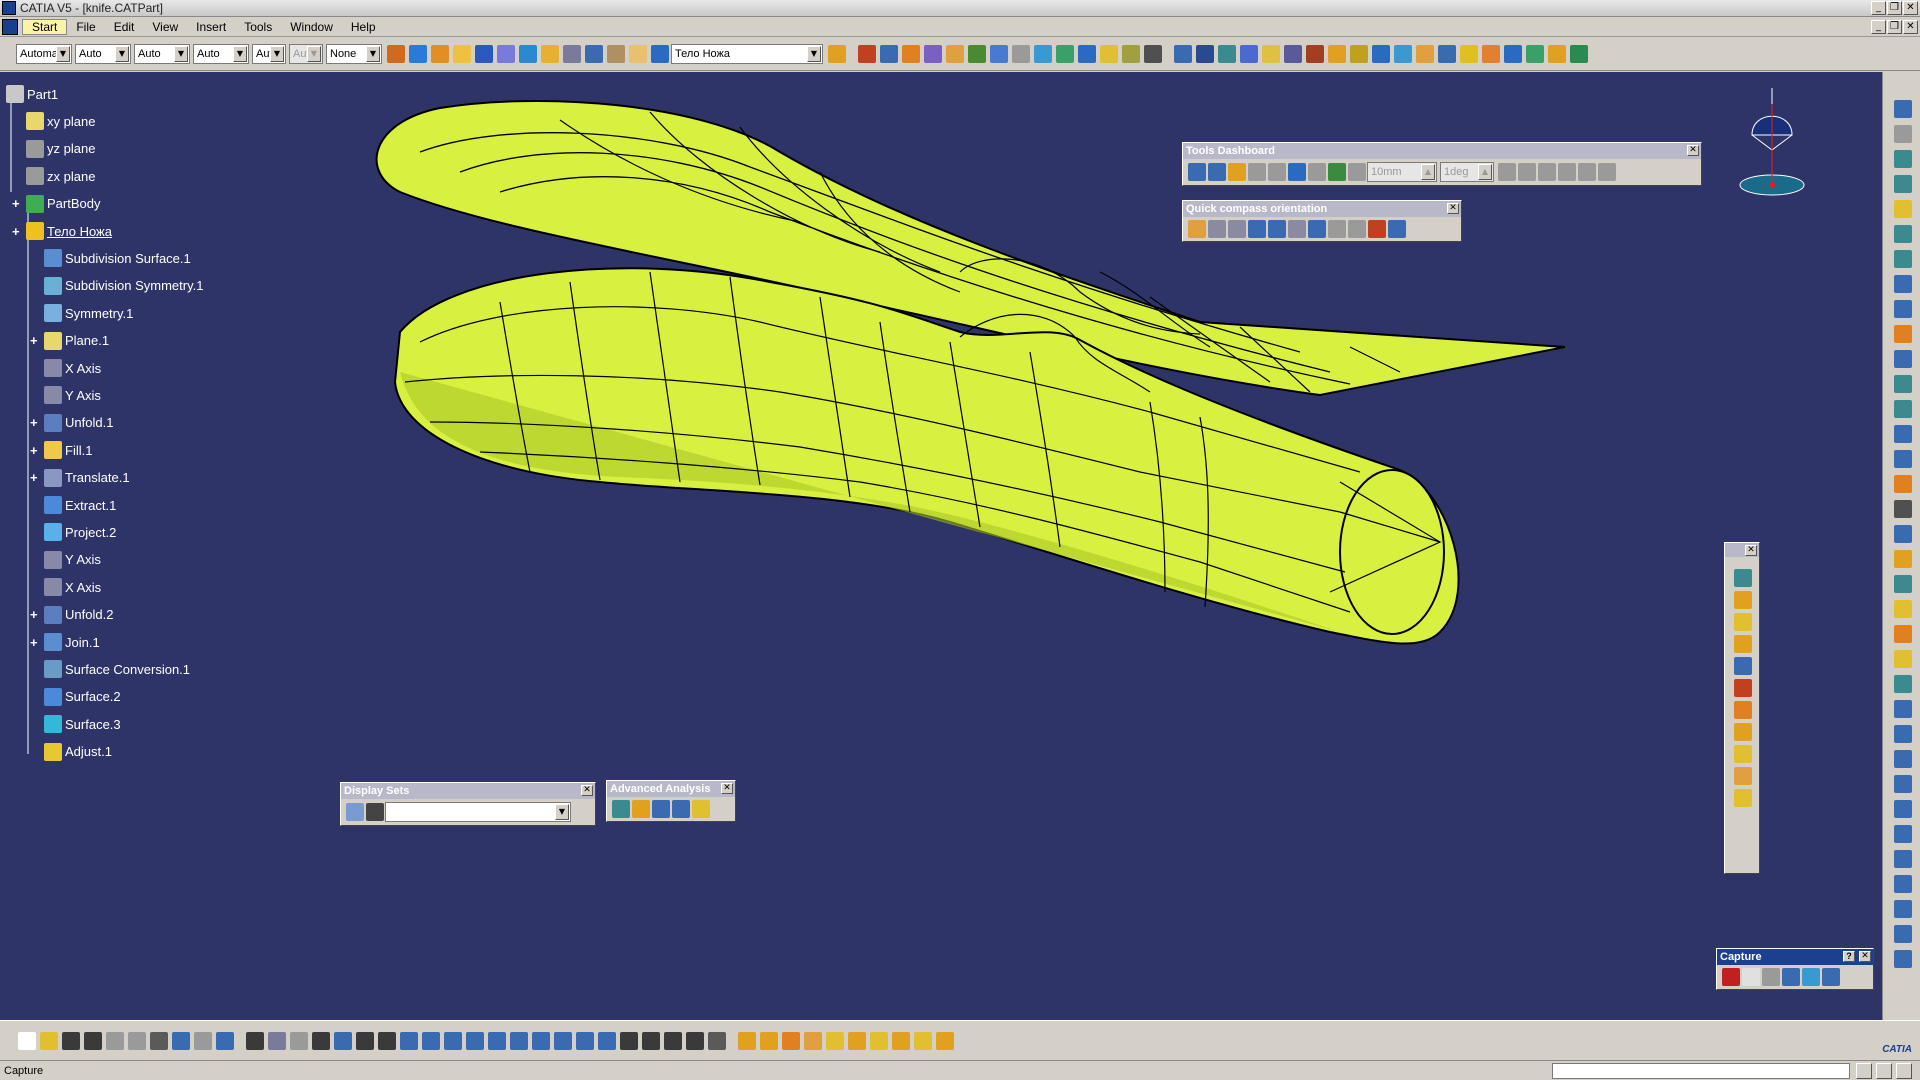  What do you see at coordinates (1742, 550) in the screenshot?
I see `vertical-toolbar-title: ✕` at bounding box center [1742, 550].